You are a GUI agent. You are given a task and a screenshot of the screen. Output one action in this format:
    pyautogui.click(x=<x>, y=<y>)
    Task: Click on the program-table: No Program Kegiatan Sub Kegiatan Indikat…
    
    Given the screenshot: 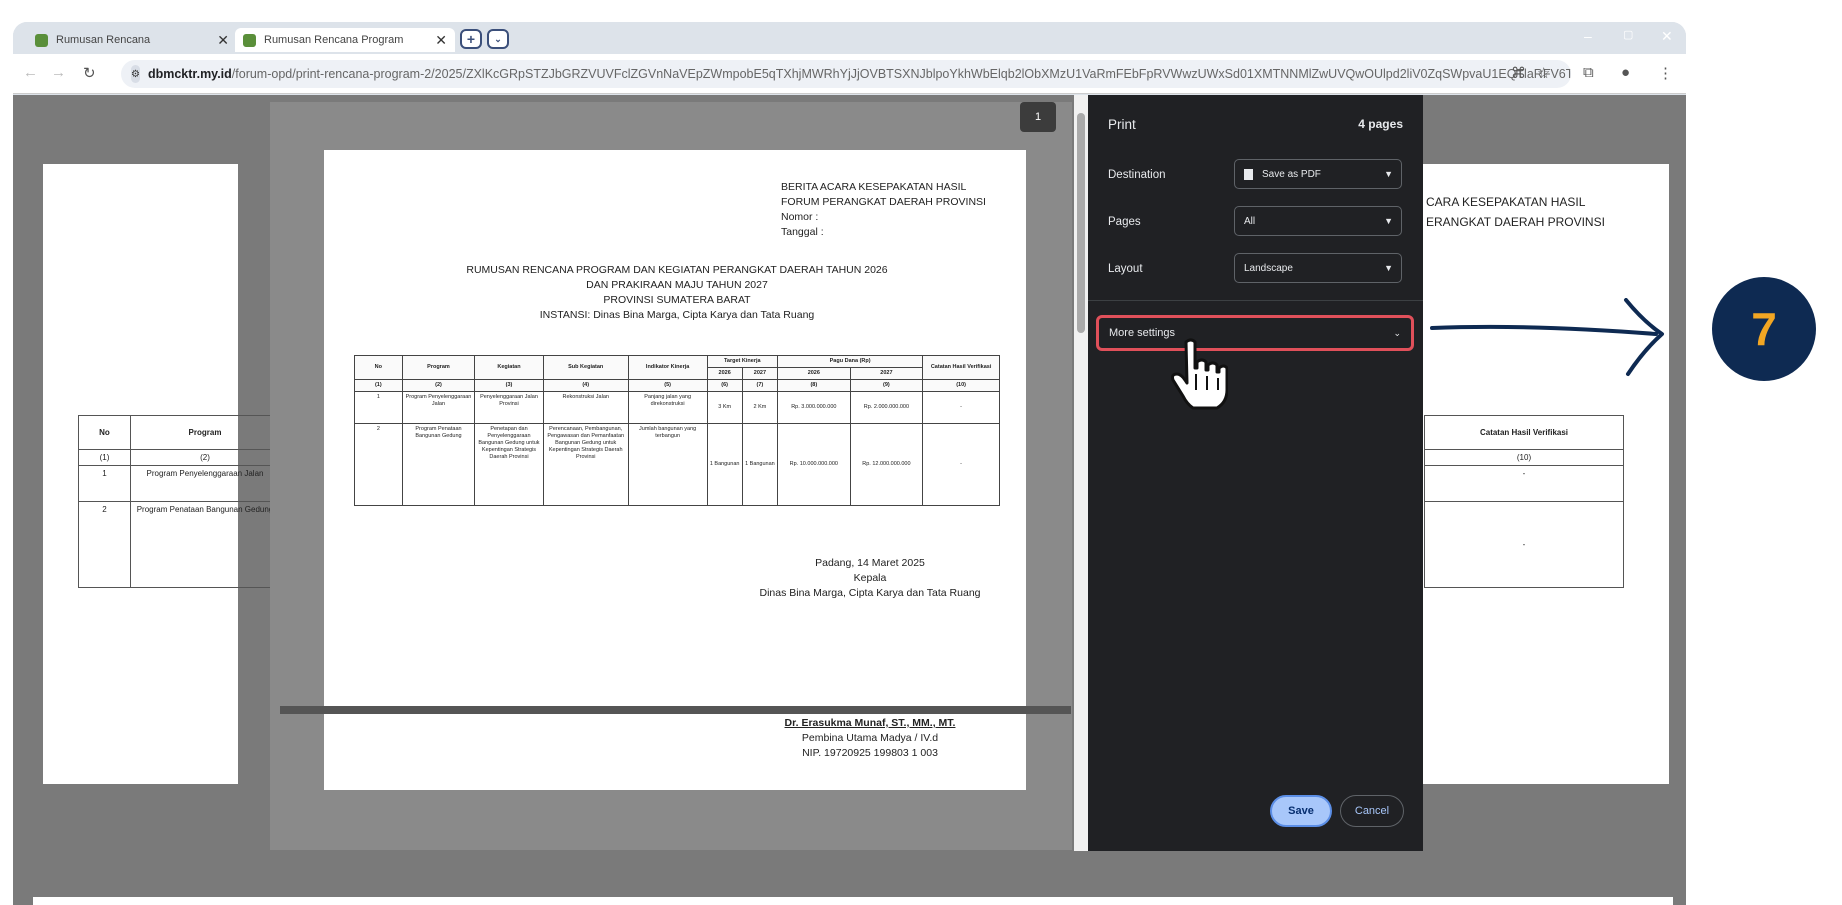 What is the action you would take?
    pyautogui.click(x=677, y=430)
    